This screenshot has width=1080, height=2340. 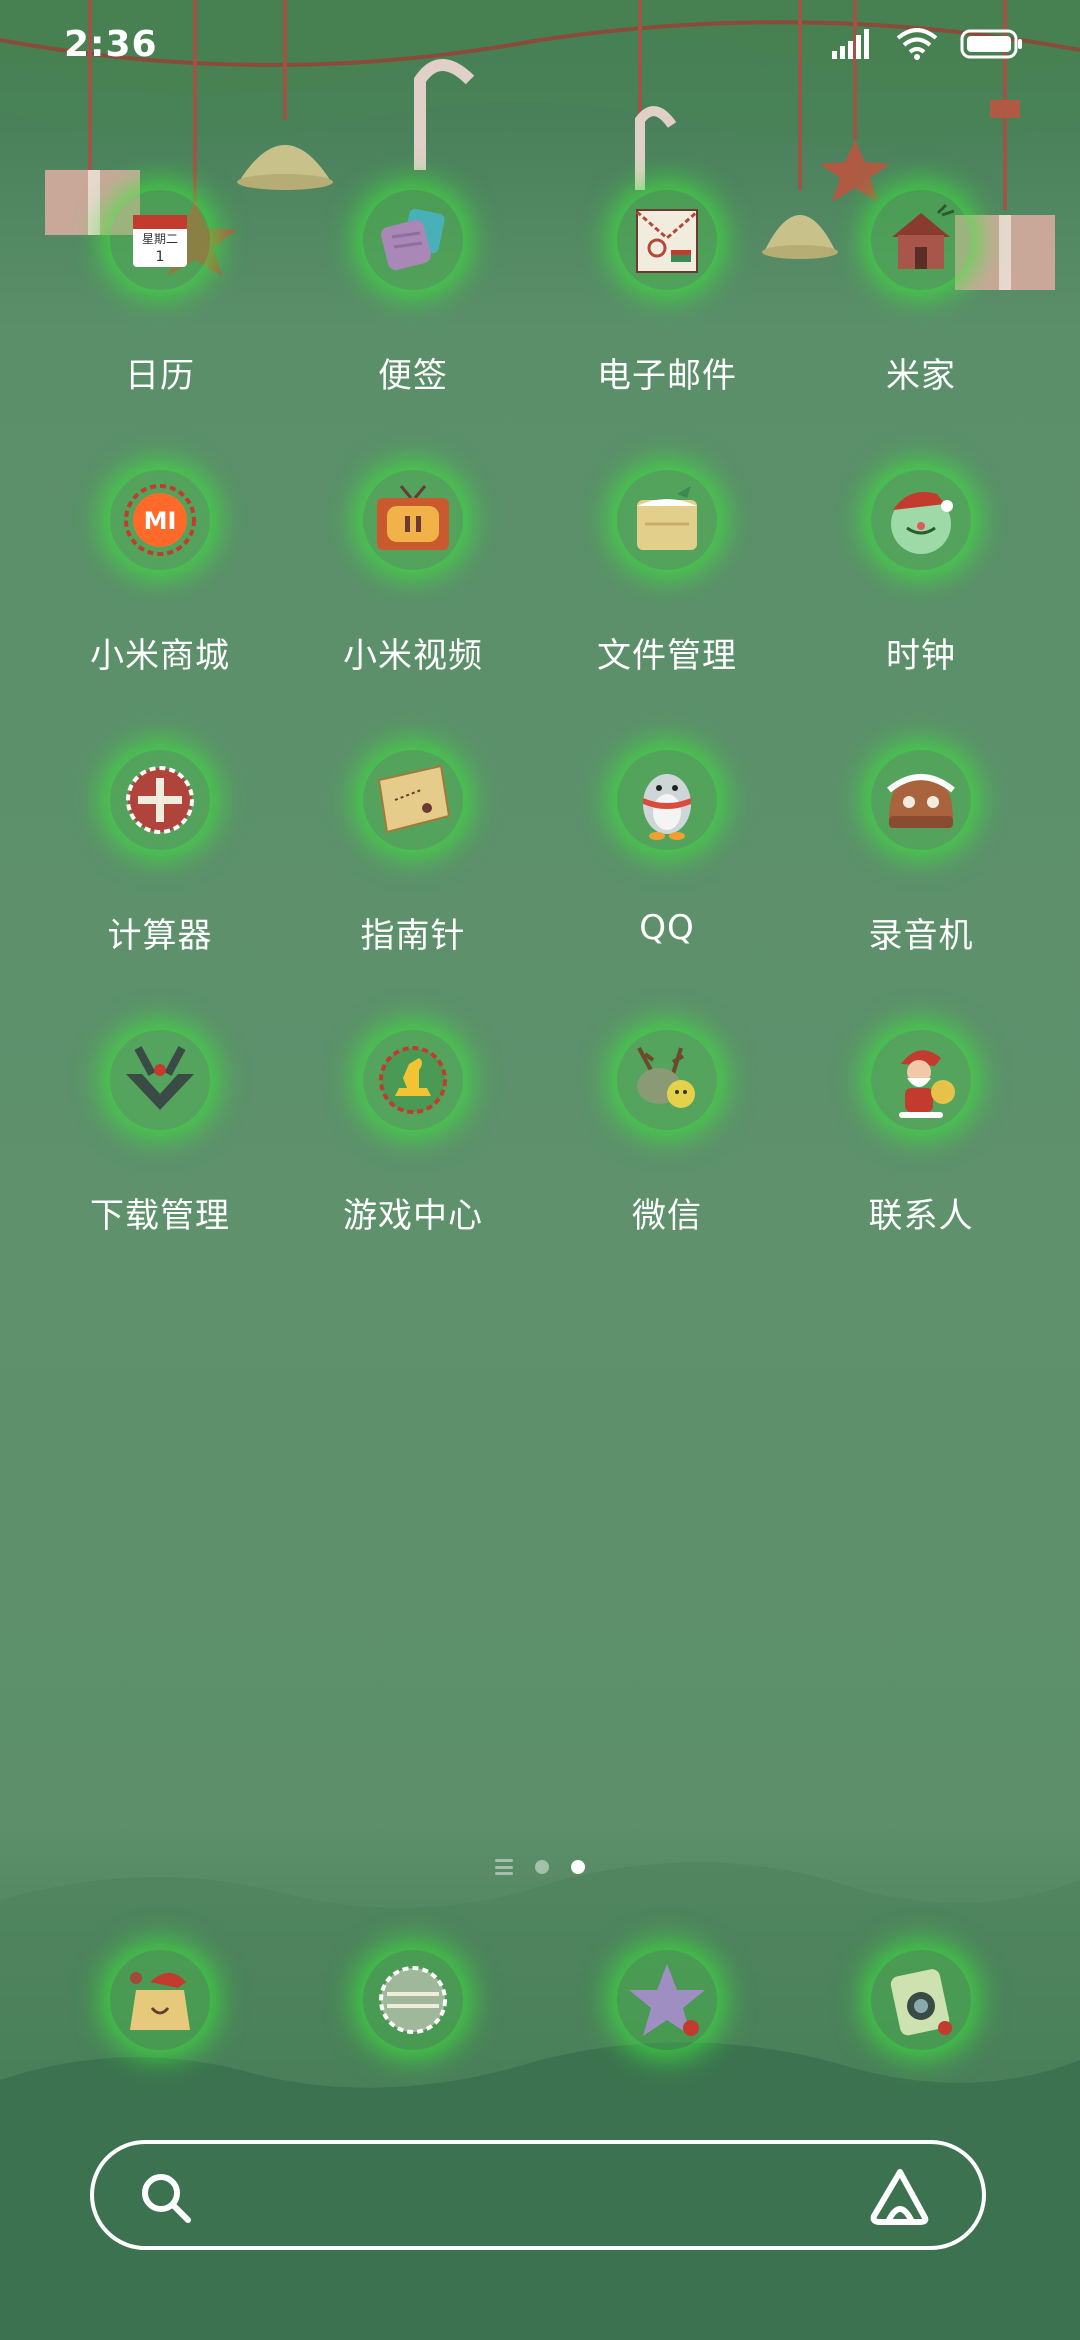 I want to click on email-icon, so click(x=667, y=240).